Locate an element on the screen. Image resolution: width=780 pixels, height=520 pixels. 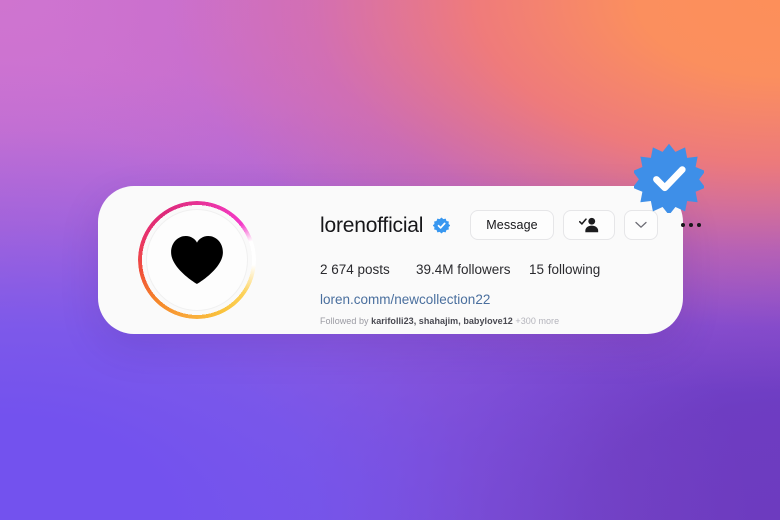
ellipsis-icon is located at coordinates (691, 225).